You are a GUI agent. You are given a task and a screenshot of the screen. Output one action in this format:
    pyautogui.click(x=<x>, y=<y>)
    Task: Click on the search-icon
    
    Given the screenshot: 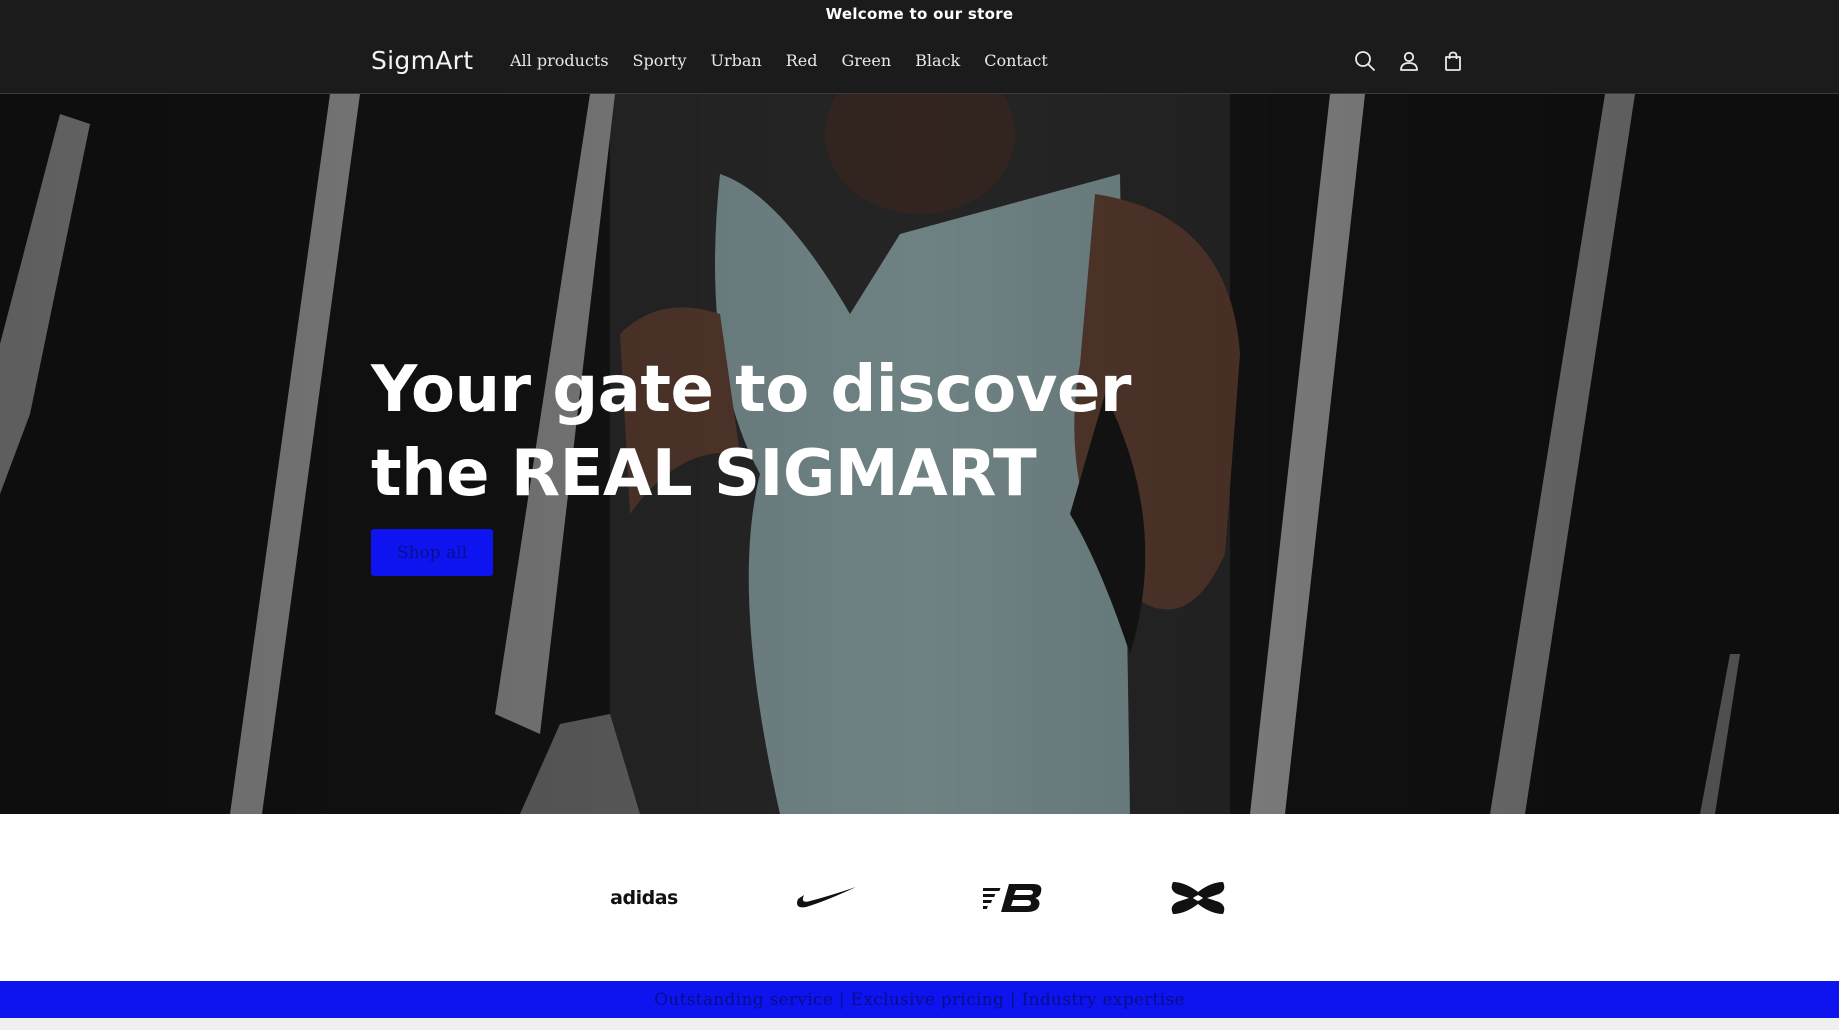 What is the action you would take?
    pyautogui.click(x=1365, y=61)
    